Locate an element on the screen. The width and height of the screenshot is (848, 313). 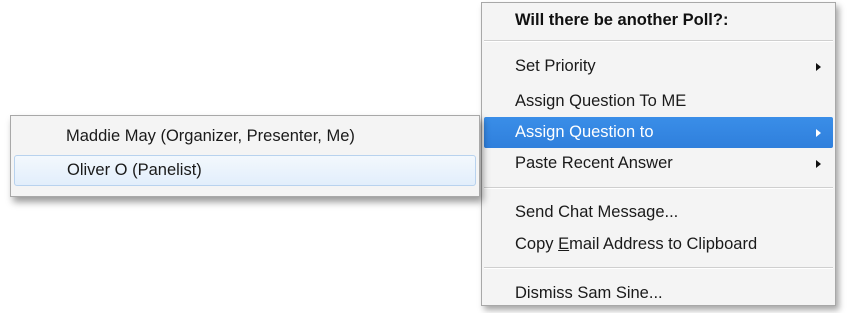
menu-item-set-priority: Set Priority is located at coordinates (658, 66).